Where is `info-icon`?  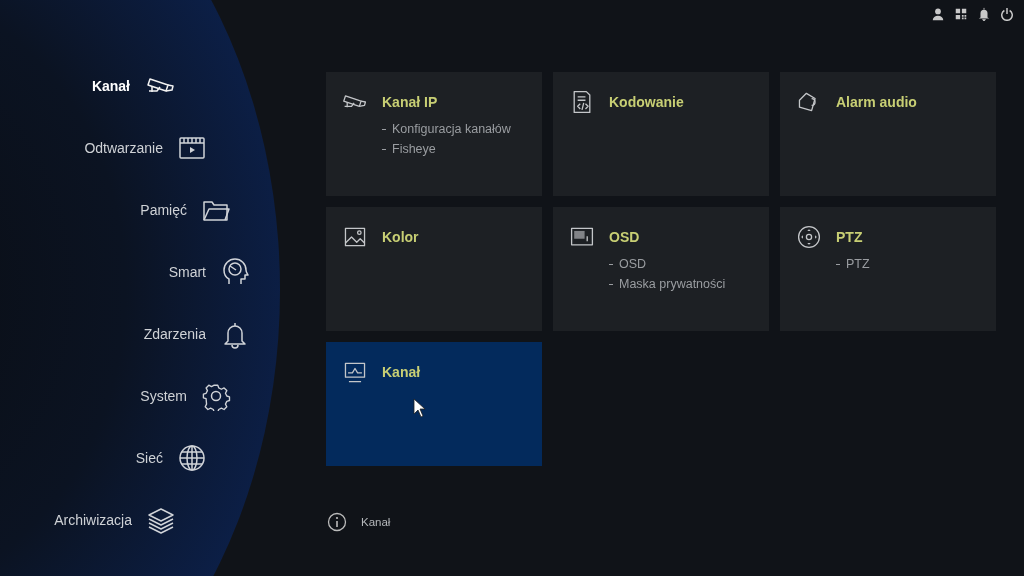
info-icon is located at coordinates (337, 522).